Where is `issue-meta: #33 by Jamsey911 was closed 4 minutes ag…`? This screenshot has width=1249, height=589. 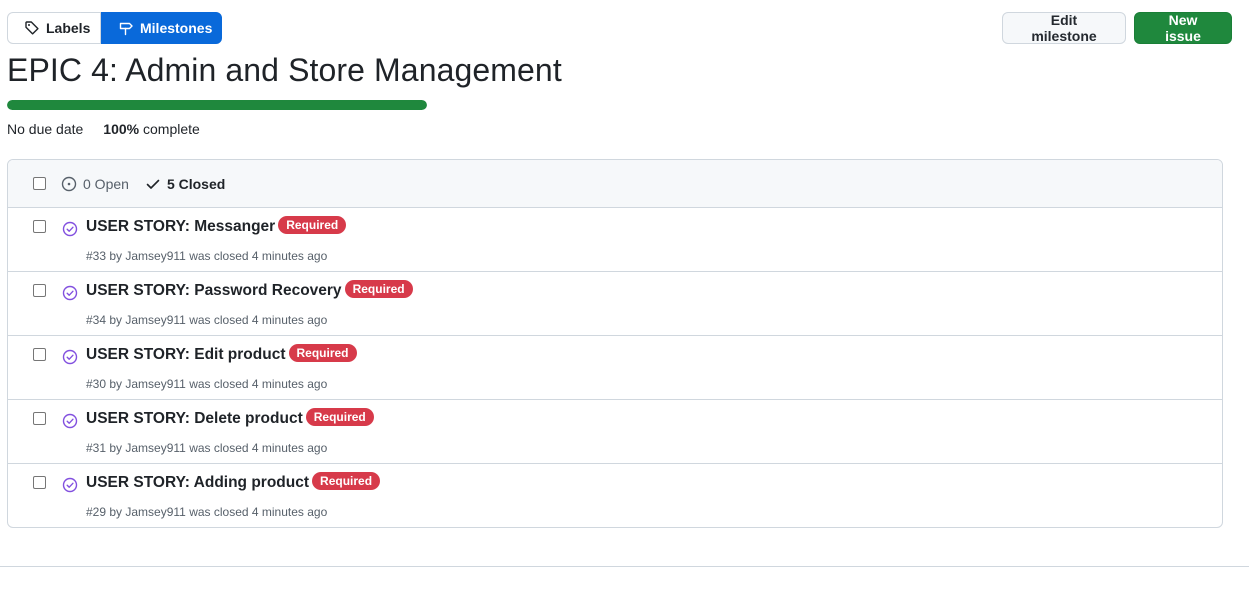 issue-meta: #33 by Jamsey911 was closed 4 minutes ag… is located at coordinates (206, 256).